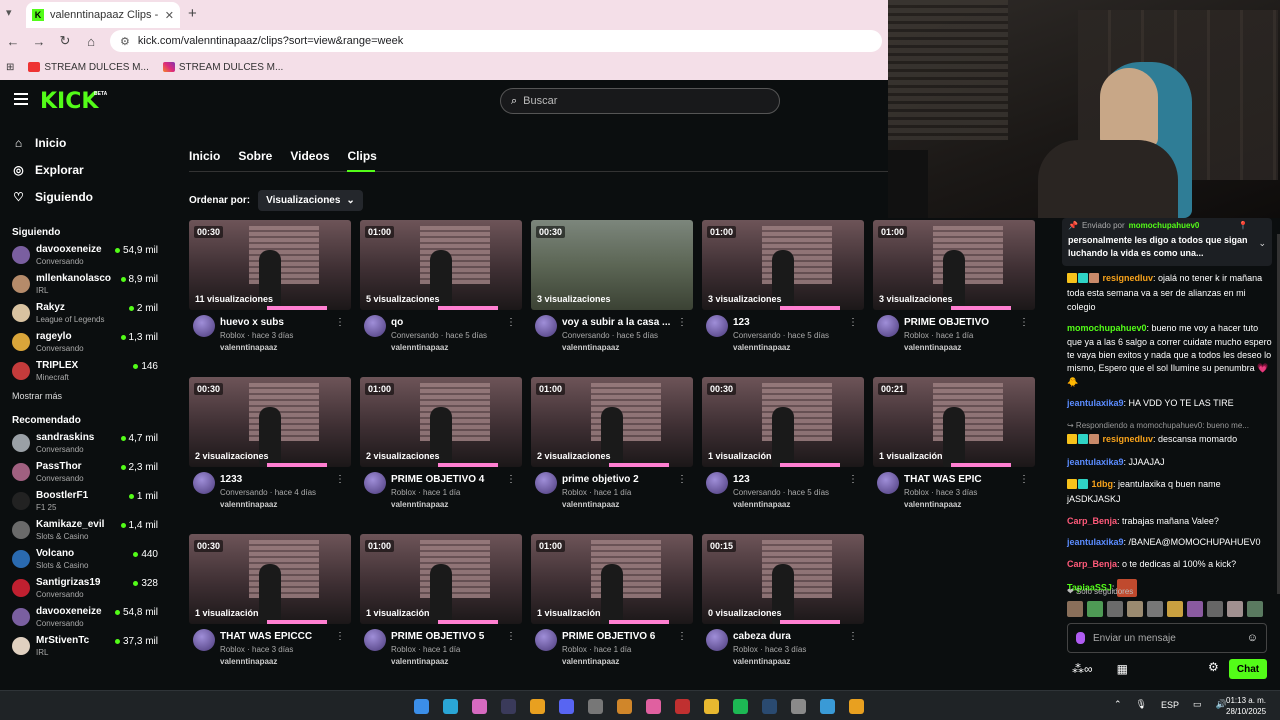 The image size is (1280, 720). What do you see at coordinates (85, 256) in the screenshot?
I see `channel-item: davooxeneize Conversando 54,9 mil` at bounding box center [85, 256].